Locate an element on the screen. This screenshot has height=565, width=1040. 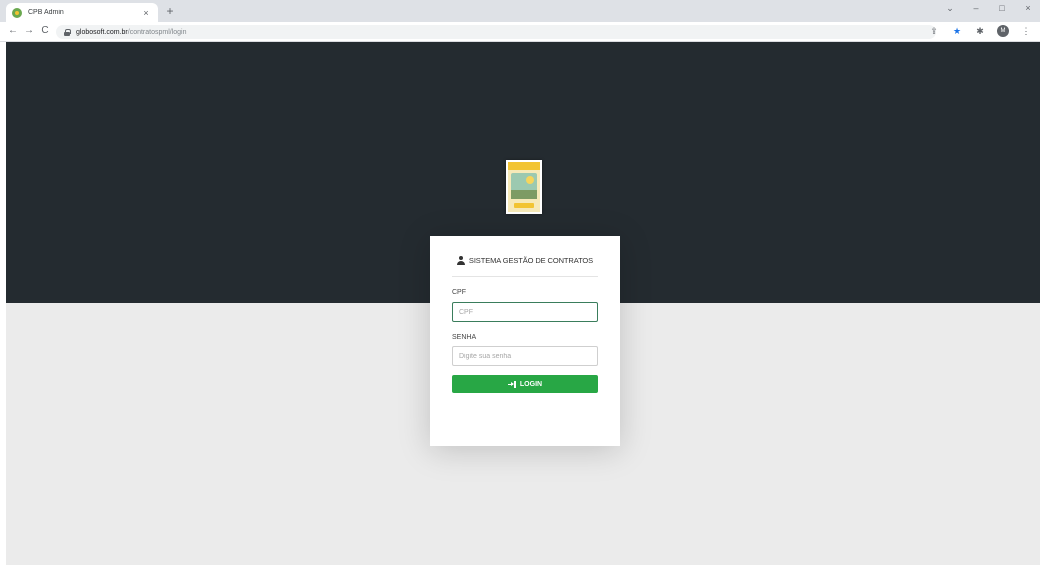
tab-title: CPB Admin is located at coordinates (46, 12).